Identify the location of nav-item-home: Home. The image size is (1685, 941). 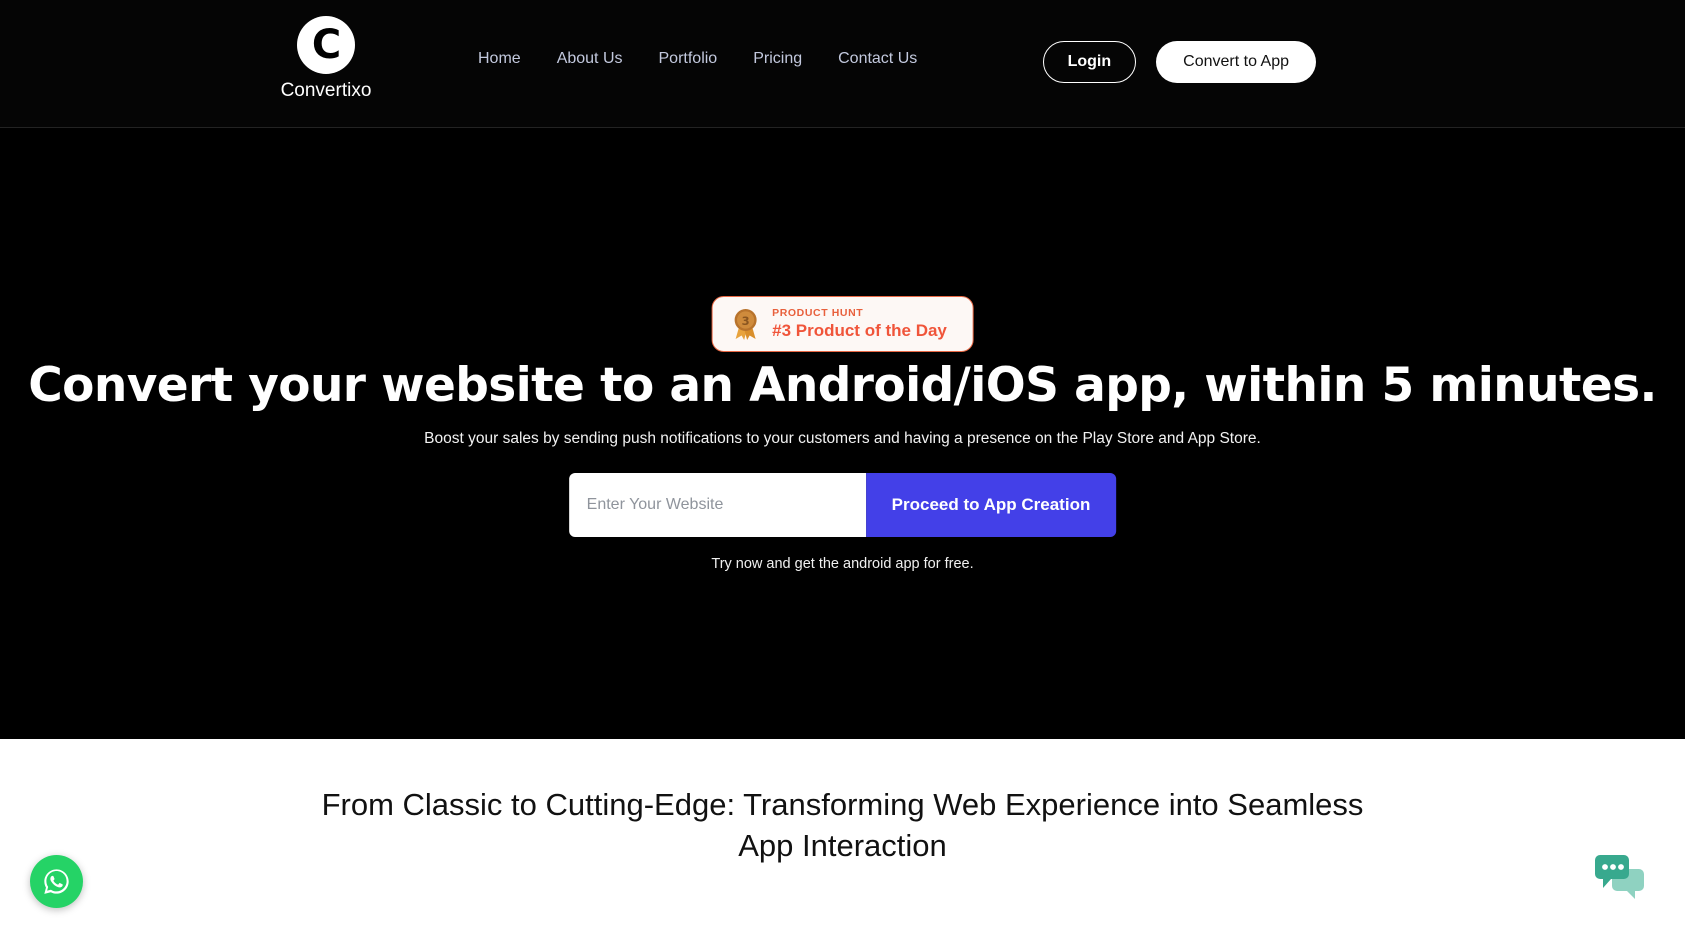
(508, 59).